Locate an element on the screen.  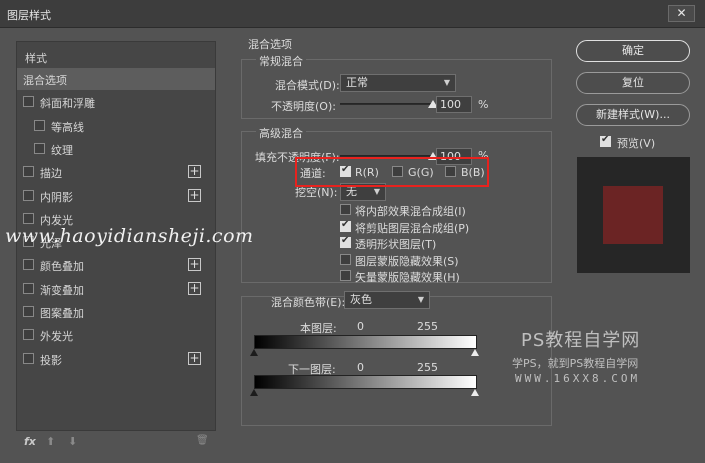
ok-button: 确定 is located at coordinates (633, 51).